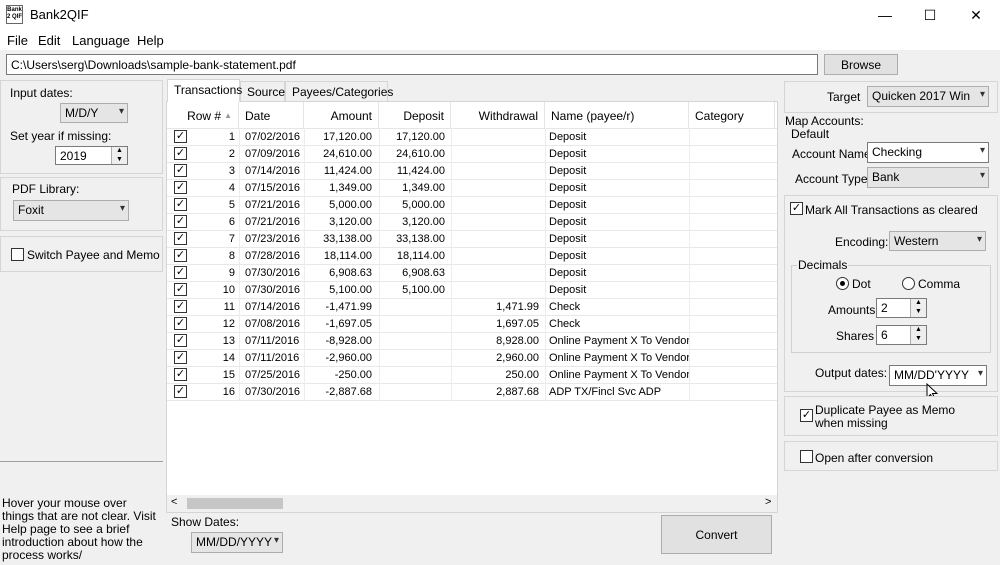 The height and width of the screenshot is (565, 1000). I want to click on table-row: ✓ 9 07/30/2016 6,908.63 6,908.63 Deposit, so click(472, 273).